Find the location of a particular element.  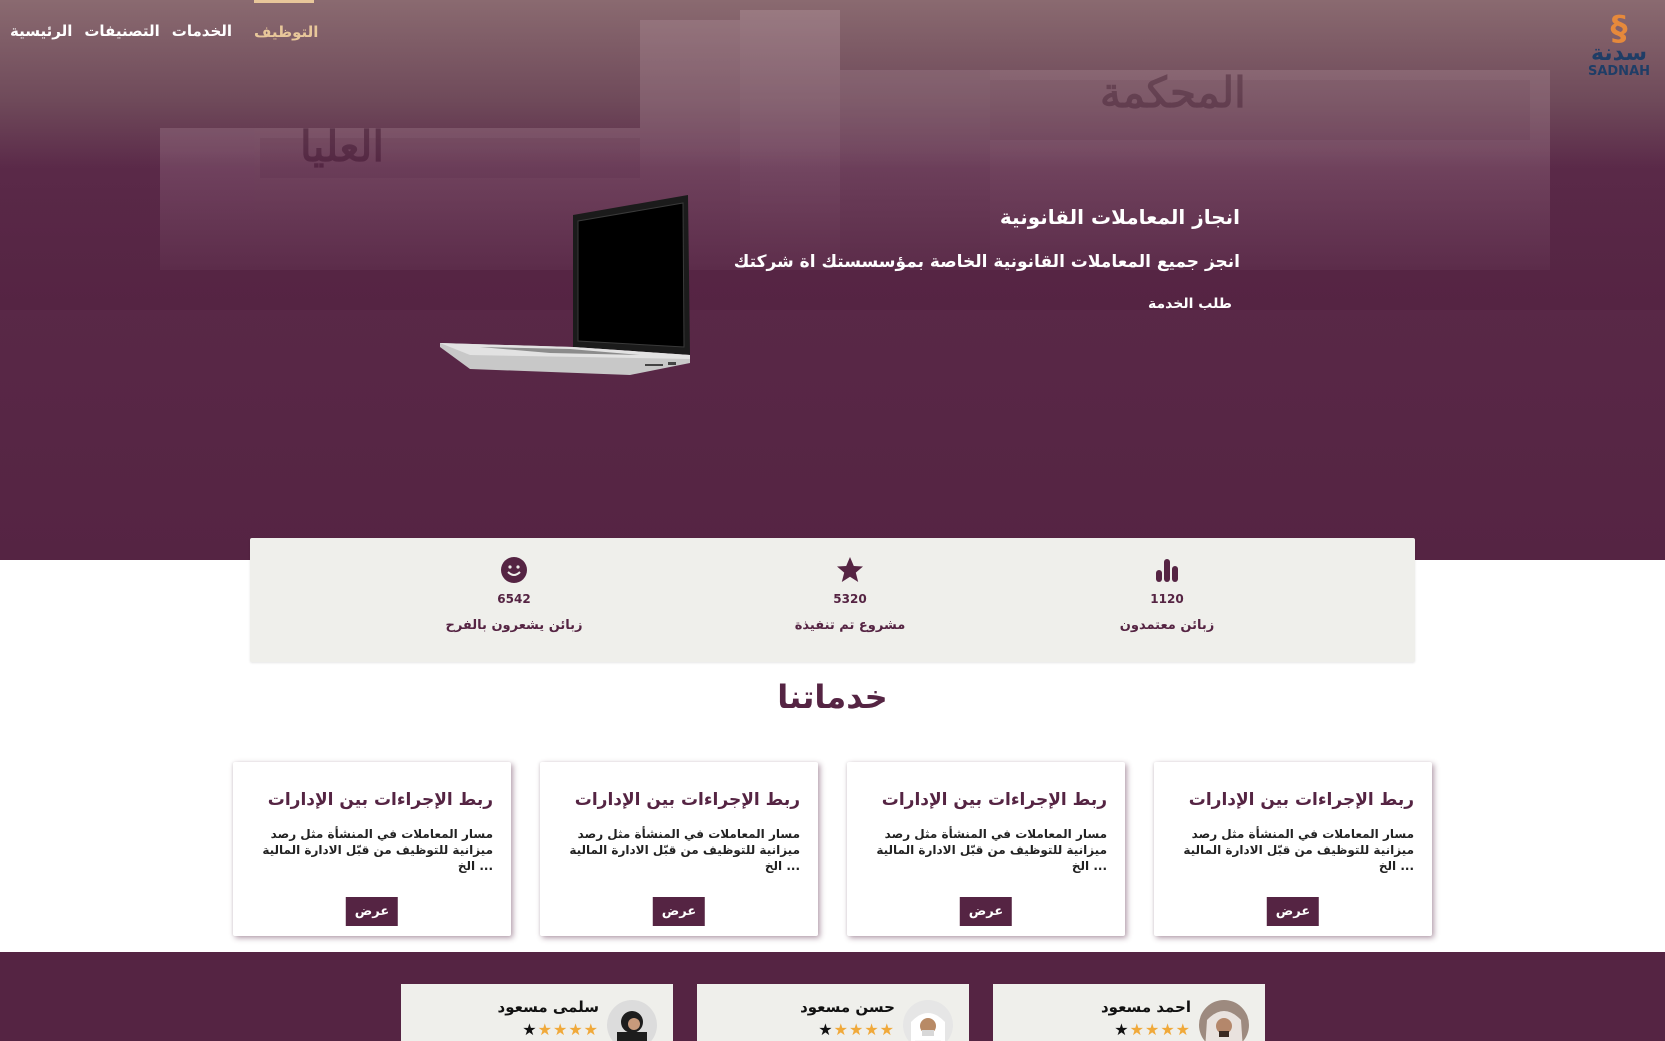

top-nav: الرئيسية التصنيفات الخدمات التوظيف is located at coordinates (159, 30).